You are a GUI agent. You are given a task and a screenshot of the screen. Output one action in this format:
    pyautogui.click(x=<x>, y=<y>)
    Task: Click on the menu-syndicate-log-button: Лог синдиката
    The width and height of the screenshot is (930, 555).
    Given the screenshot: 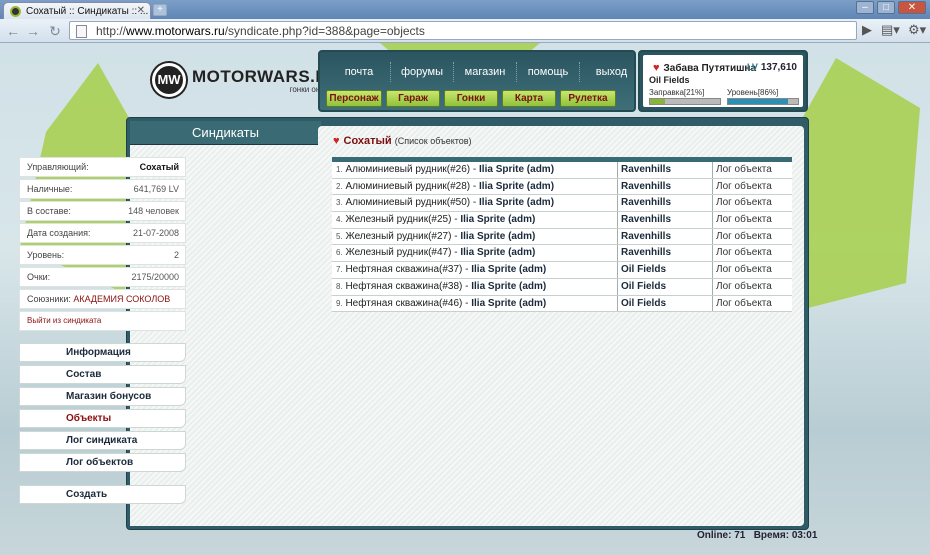 What is the action you would take?
    pyautogui.click(x=102, y=440)
    